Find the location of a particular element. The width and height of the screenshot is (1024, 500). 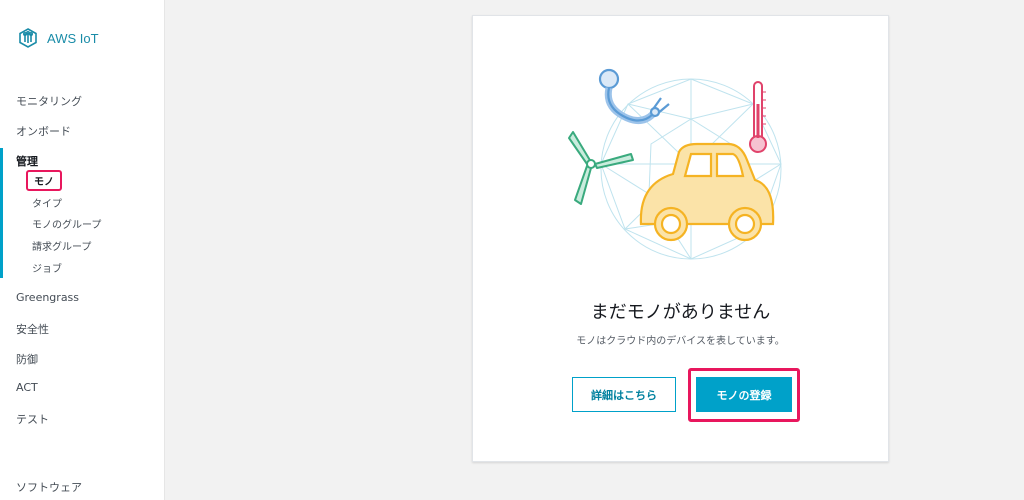

sidebar-subitem-jobs: ジョブ is located at coordinates (47, 267).